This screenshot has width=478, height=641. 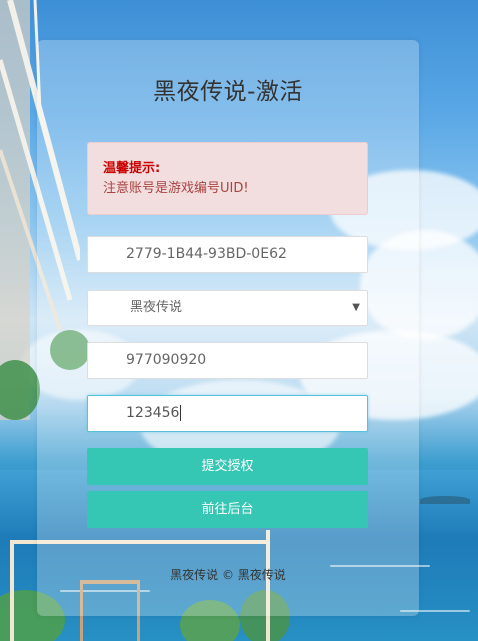 What do you see at coordinates (228, 92) in the screenshot?
I see `page-title: 黑夜传说-激活` at bounding box center [228, 92].